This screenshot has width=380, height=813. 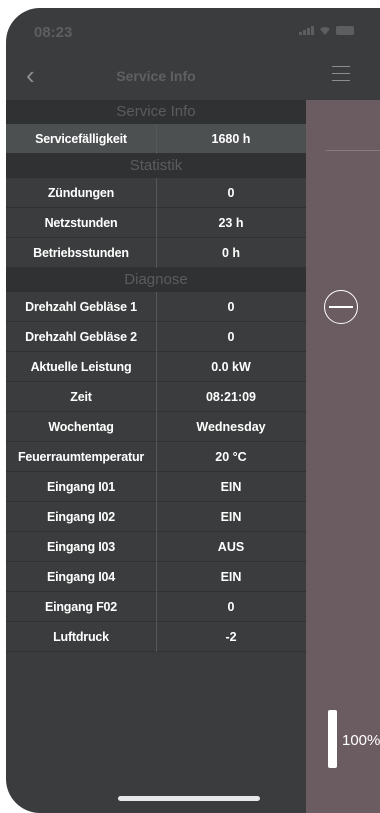 I want to click on row-value: 20 °C, so click(x=231, y=456).